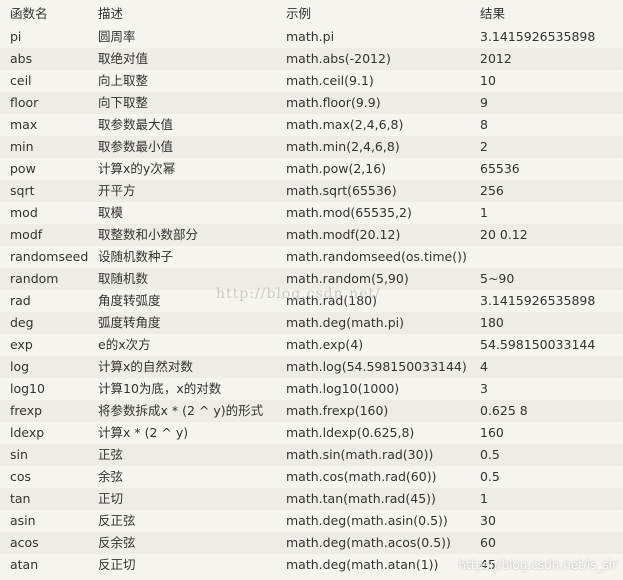 The height and width of the screenshot is (580, 623). Describe the element at coordinates (20, 498) in the screenshot. I see `cell-function-name: tan` at that location.